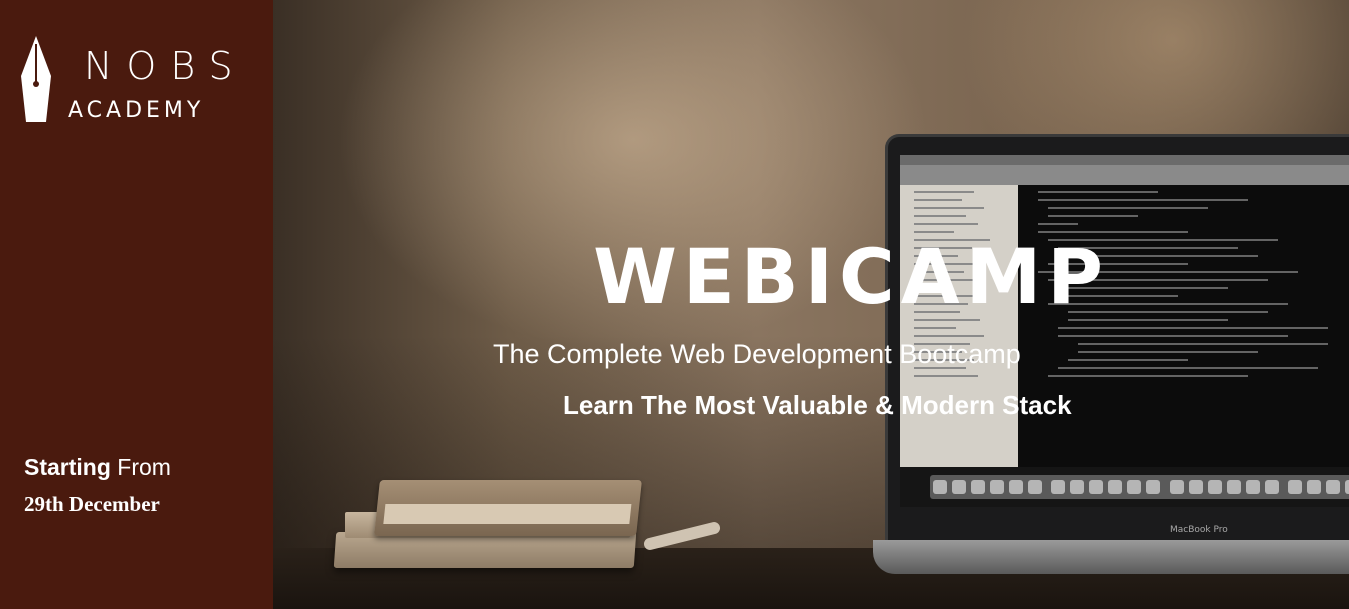 The image size is (1349, 609). I want to click on starting-label: Starting From, so click(97, 467).